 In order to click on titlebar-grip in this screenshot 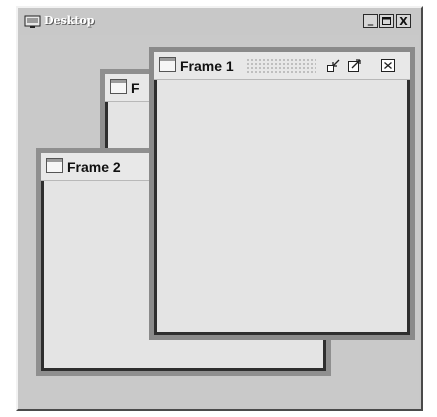, I will do `click(281, 66)`.